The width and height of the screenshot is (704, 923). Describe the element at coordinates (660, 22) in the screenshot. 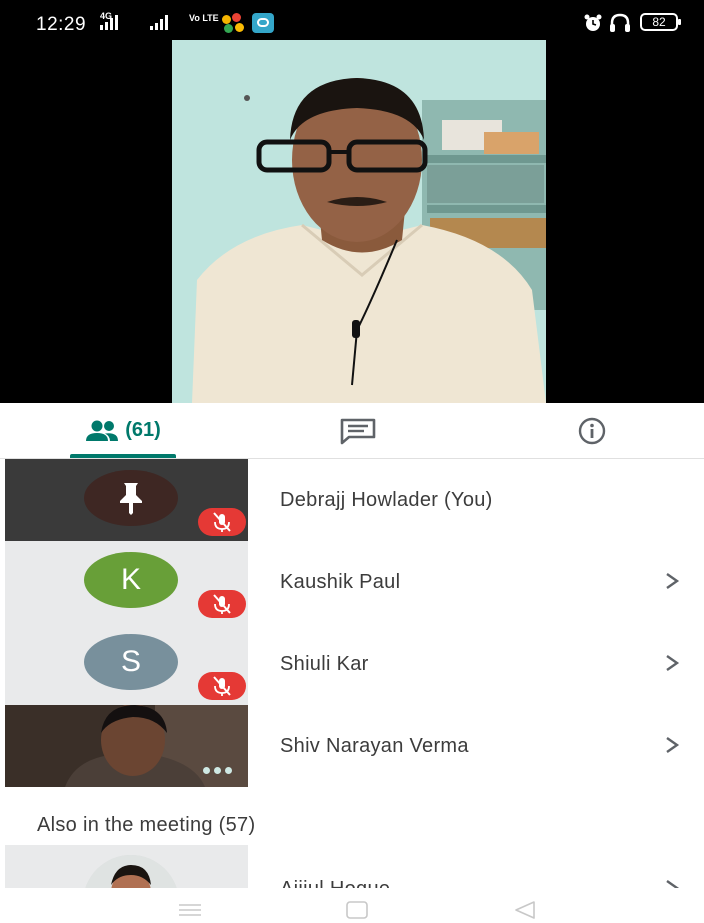

I see `battery-indicator: 82` at that location.